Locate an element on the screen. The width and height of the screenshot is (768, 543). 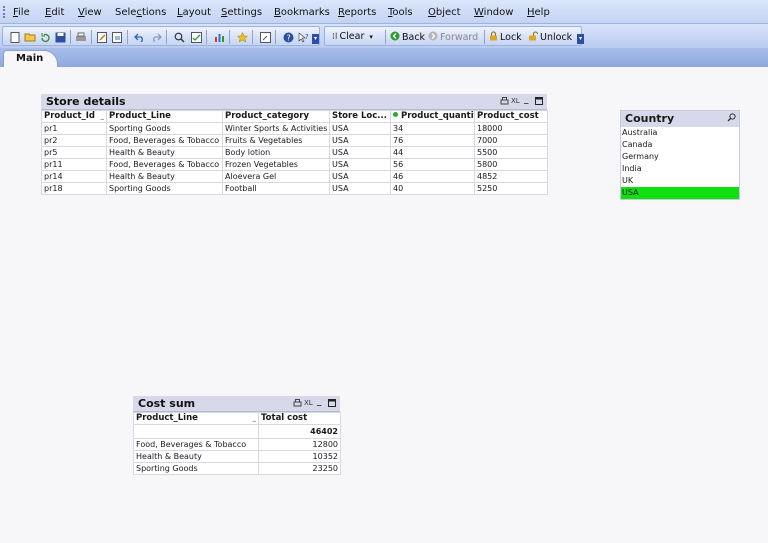
cell-product-quantity: 56 is located at coordinates (432, 164).